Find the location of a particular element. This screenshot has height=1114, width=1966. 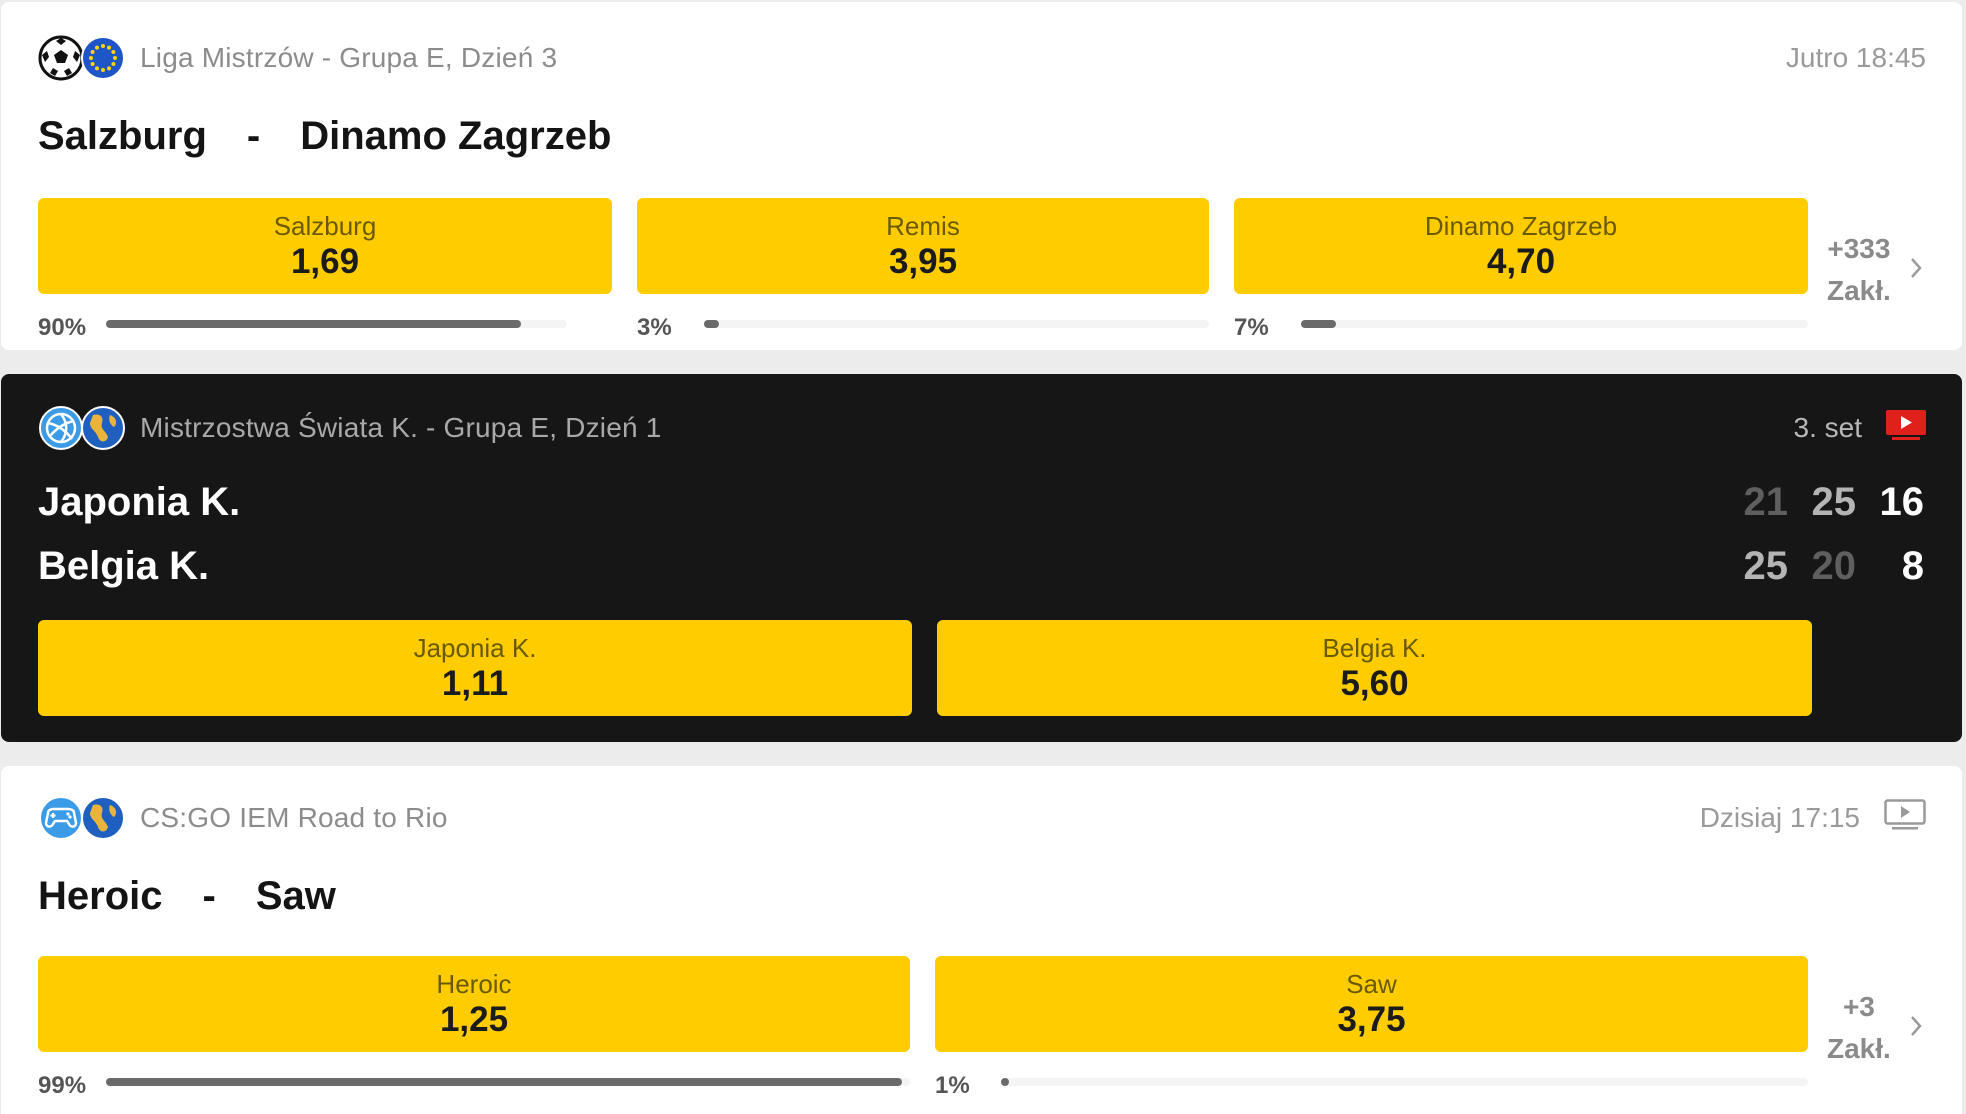

league-name: Liga Mistrzów - Grupa E, Dzień 3 is located at coordinates (349, 57).